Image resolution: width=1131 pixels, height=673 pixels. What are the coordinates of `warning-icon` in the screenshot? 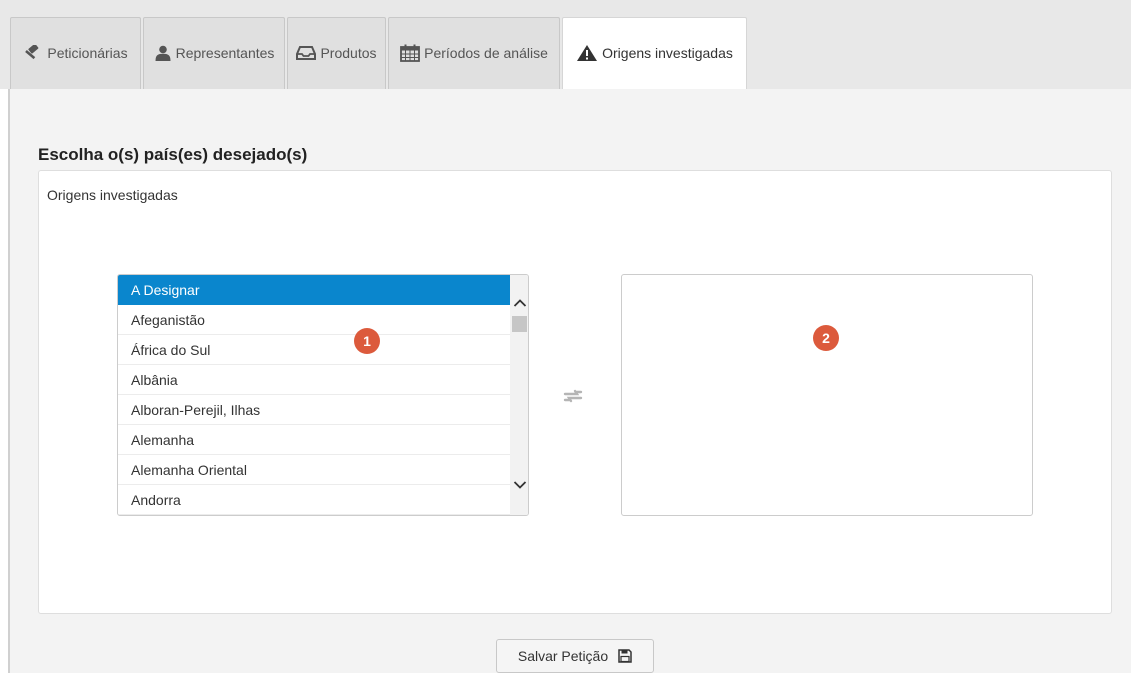 It's located at (587, 53).